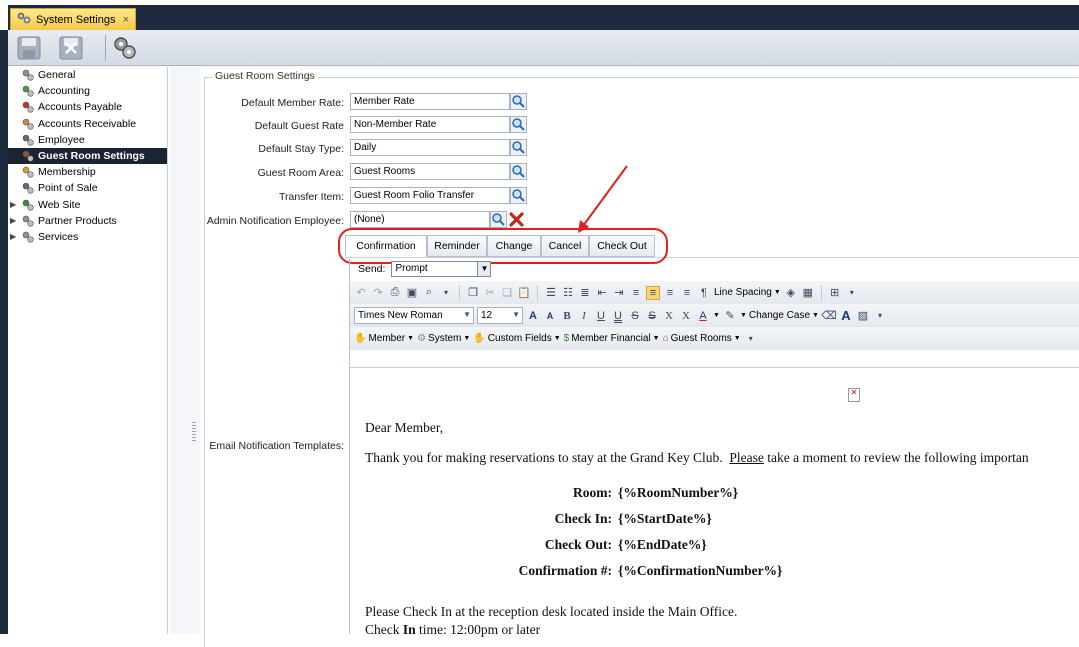 The image size is (1079, 647). I want to click on annotation-arrow, so click(603, 199).